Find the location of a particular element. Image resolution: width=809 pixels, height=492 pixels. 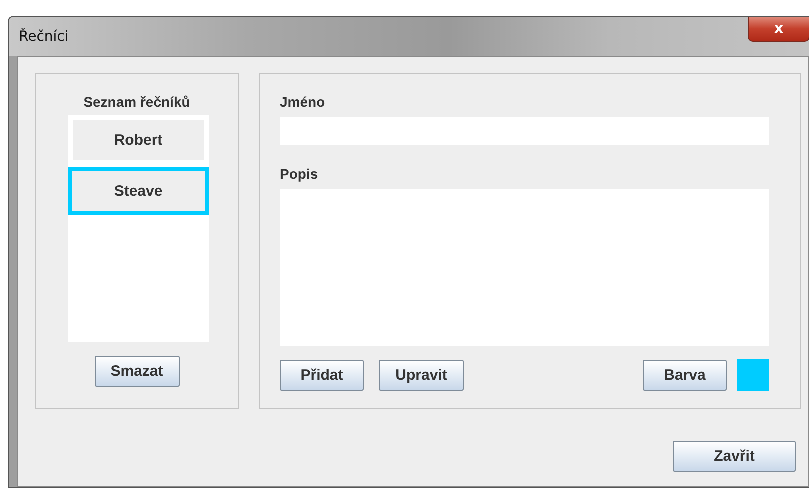

delete-button: Smazat is located at coordinates (137, 371).